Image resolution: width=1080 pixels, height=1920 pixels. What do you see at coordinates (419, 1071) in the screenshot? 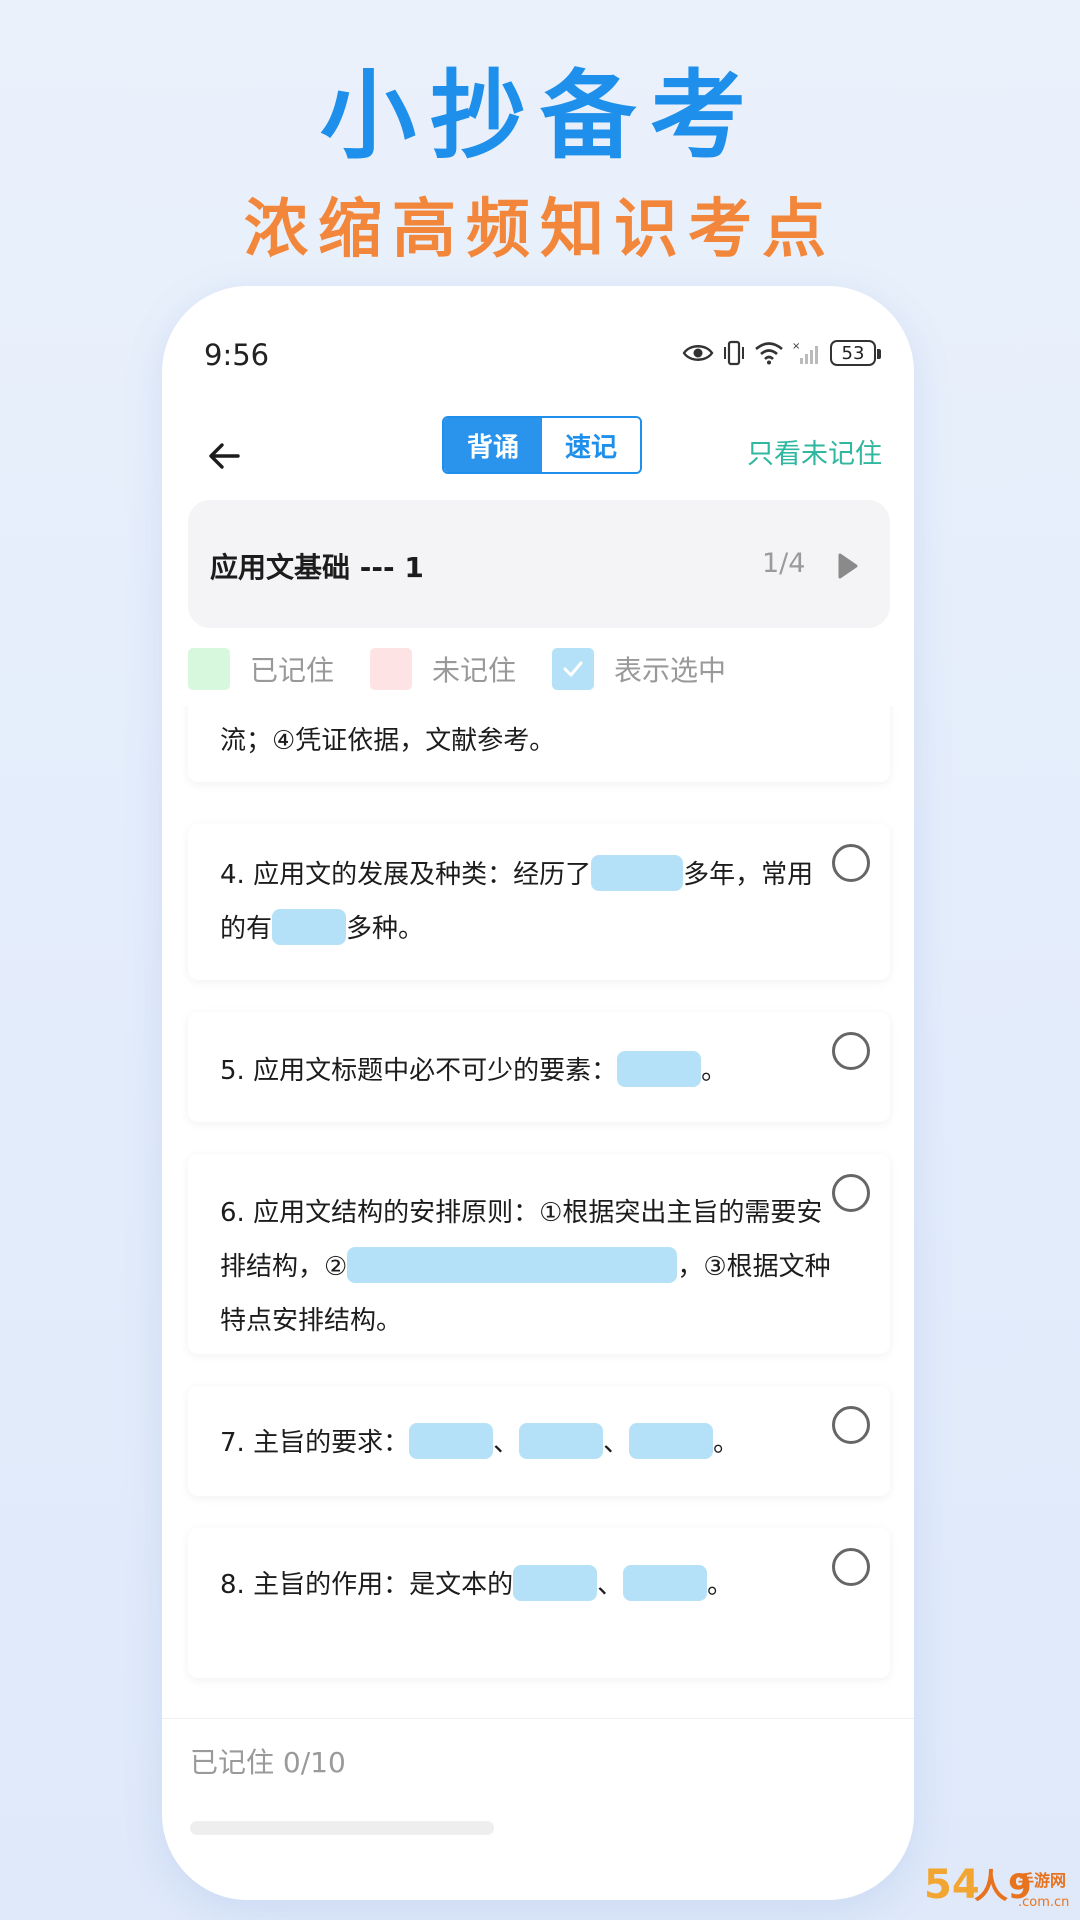
I see `card-text-segment: 5. 应用文标题中必不可少的要素：` at bounding box center [419, 1071].